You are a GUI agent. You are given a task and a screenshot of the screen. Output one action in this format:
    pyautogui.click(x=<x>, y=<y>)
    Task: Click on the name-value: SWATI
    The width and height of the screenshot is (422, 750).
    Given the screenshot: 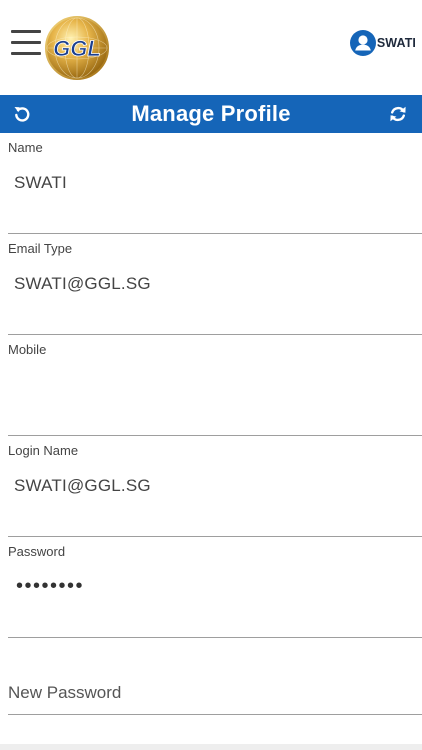 What is the action you would take?
    pyautogui.click(x=40, y=183)
    